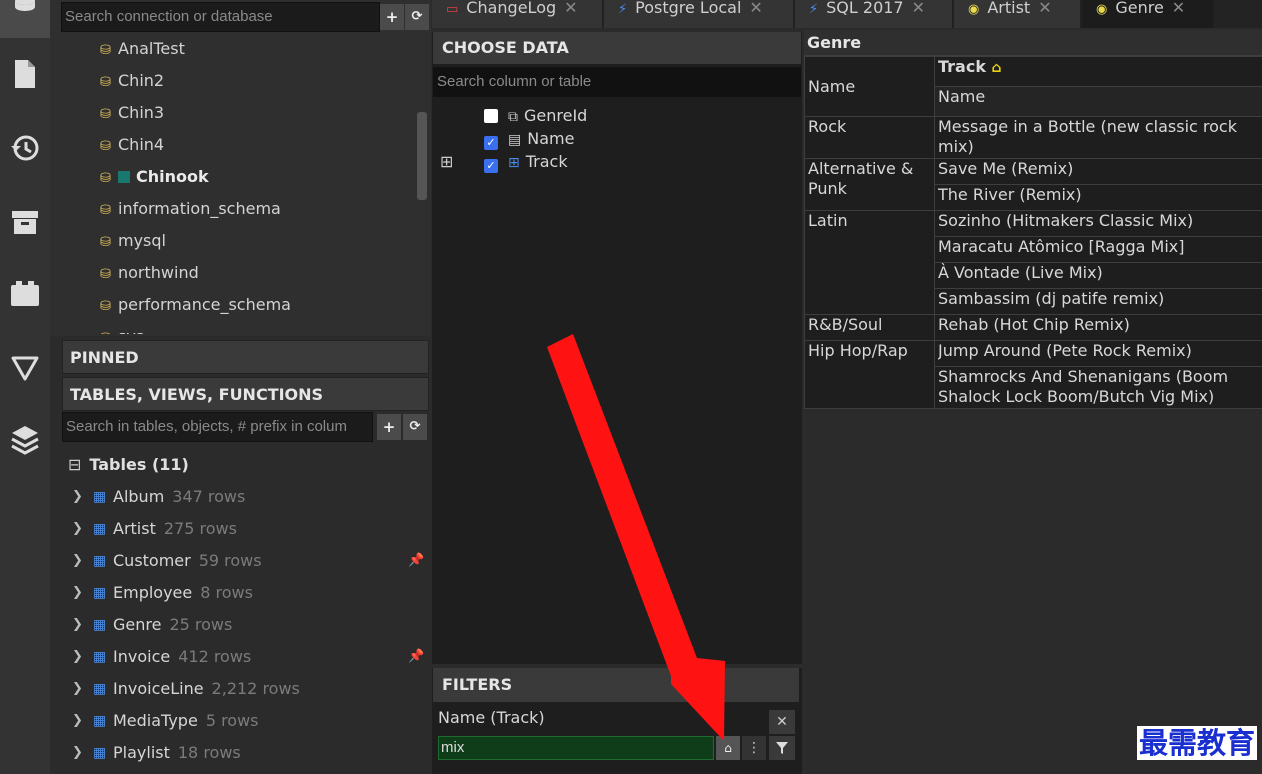 The height and width of the screenshot is (774, 1262). I want to click on table-row: Alternative & Punk Save Me (Remix), so click(1033, 184).